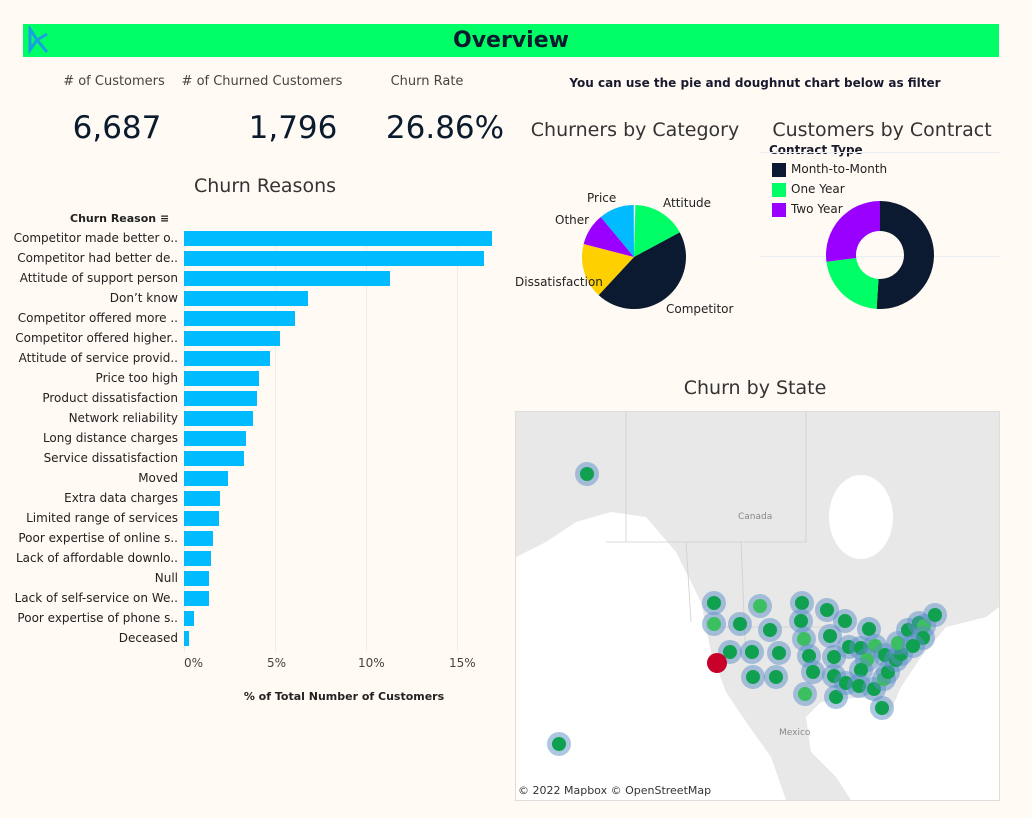 Image resolution: width=1032 pixels, height=818 pixels. I want to click on churn-reason-header: Churn Reason ≡, so click(119, 218).